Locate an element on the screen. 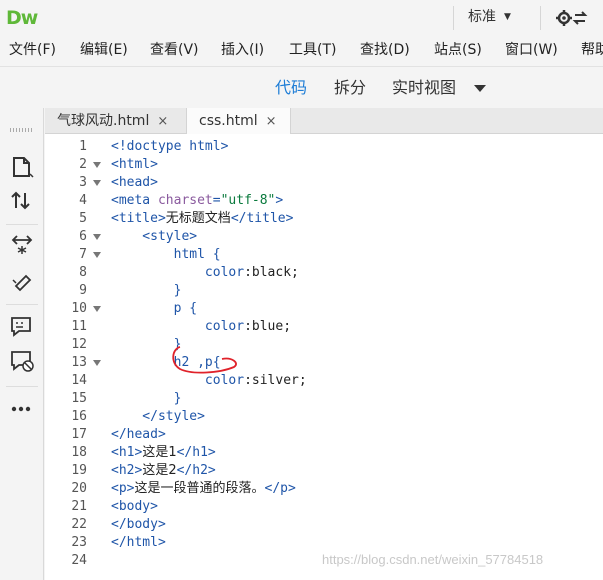 This screenshot has width=603, height=580. code-token: <h1> is located at coordinates (127, 452).